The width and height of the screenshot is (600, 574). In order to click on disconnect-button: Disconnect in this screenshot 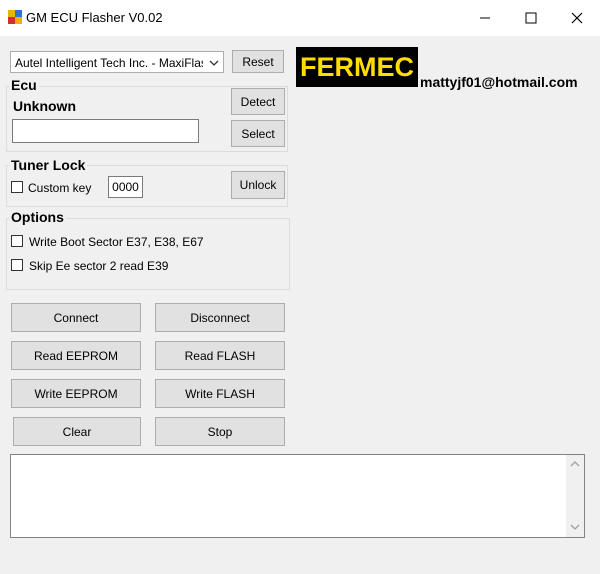, I will do `click(220, 317)`.